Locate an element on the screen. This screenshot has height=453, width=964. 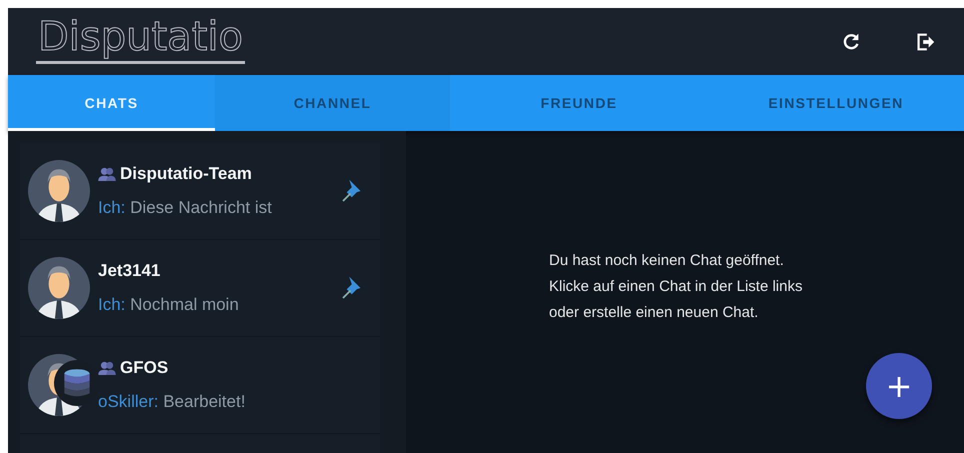
chat-name: Disputatio-Team is located at coordinates (186, 174).